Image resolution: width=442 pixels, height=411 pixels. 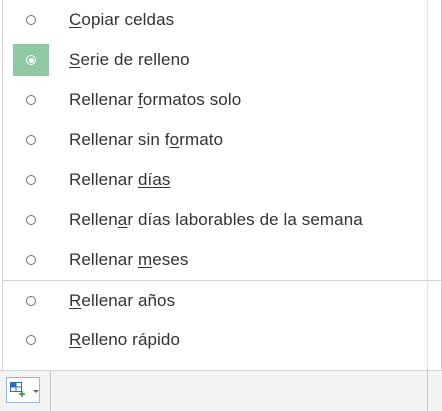 What do you see at coordinates (125, 339) in the screenshot?
I see `menu-item-label: Relleno rápido` at bounding box center [125, 339].